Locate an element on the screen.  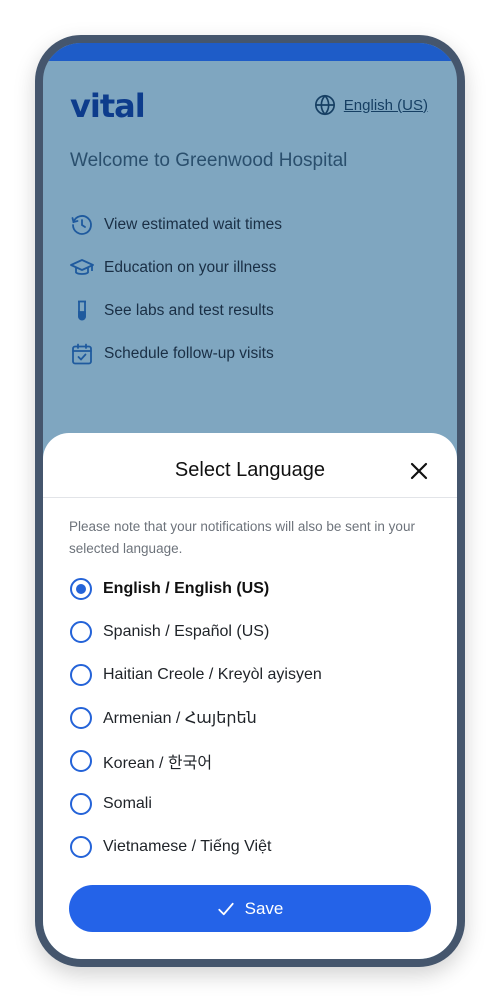
calendar-check-icon is located at coordinates (82, 354).